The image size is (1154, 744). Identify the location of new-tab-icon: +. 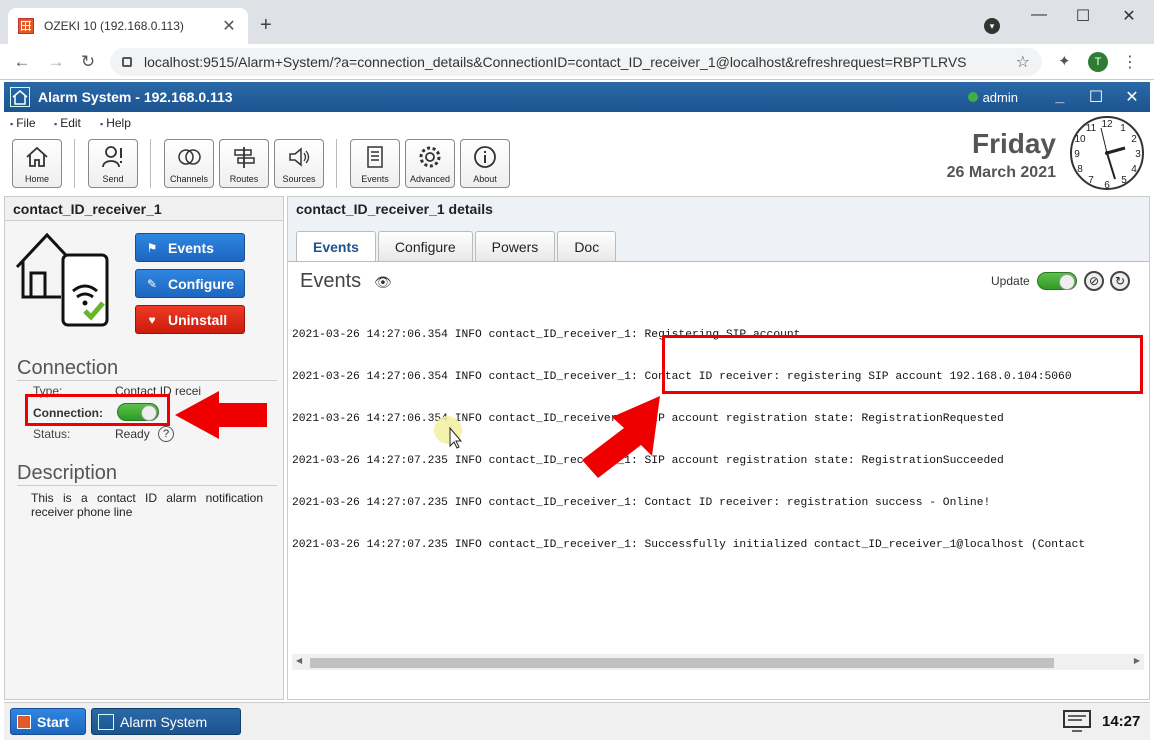
(266, 25).